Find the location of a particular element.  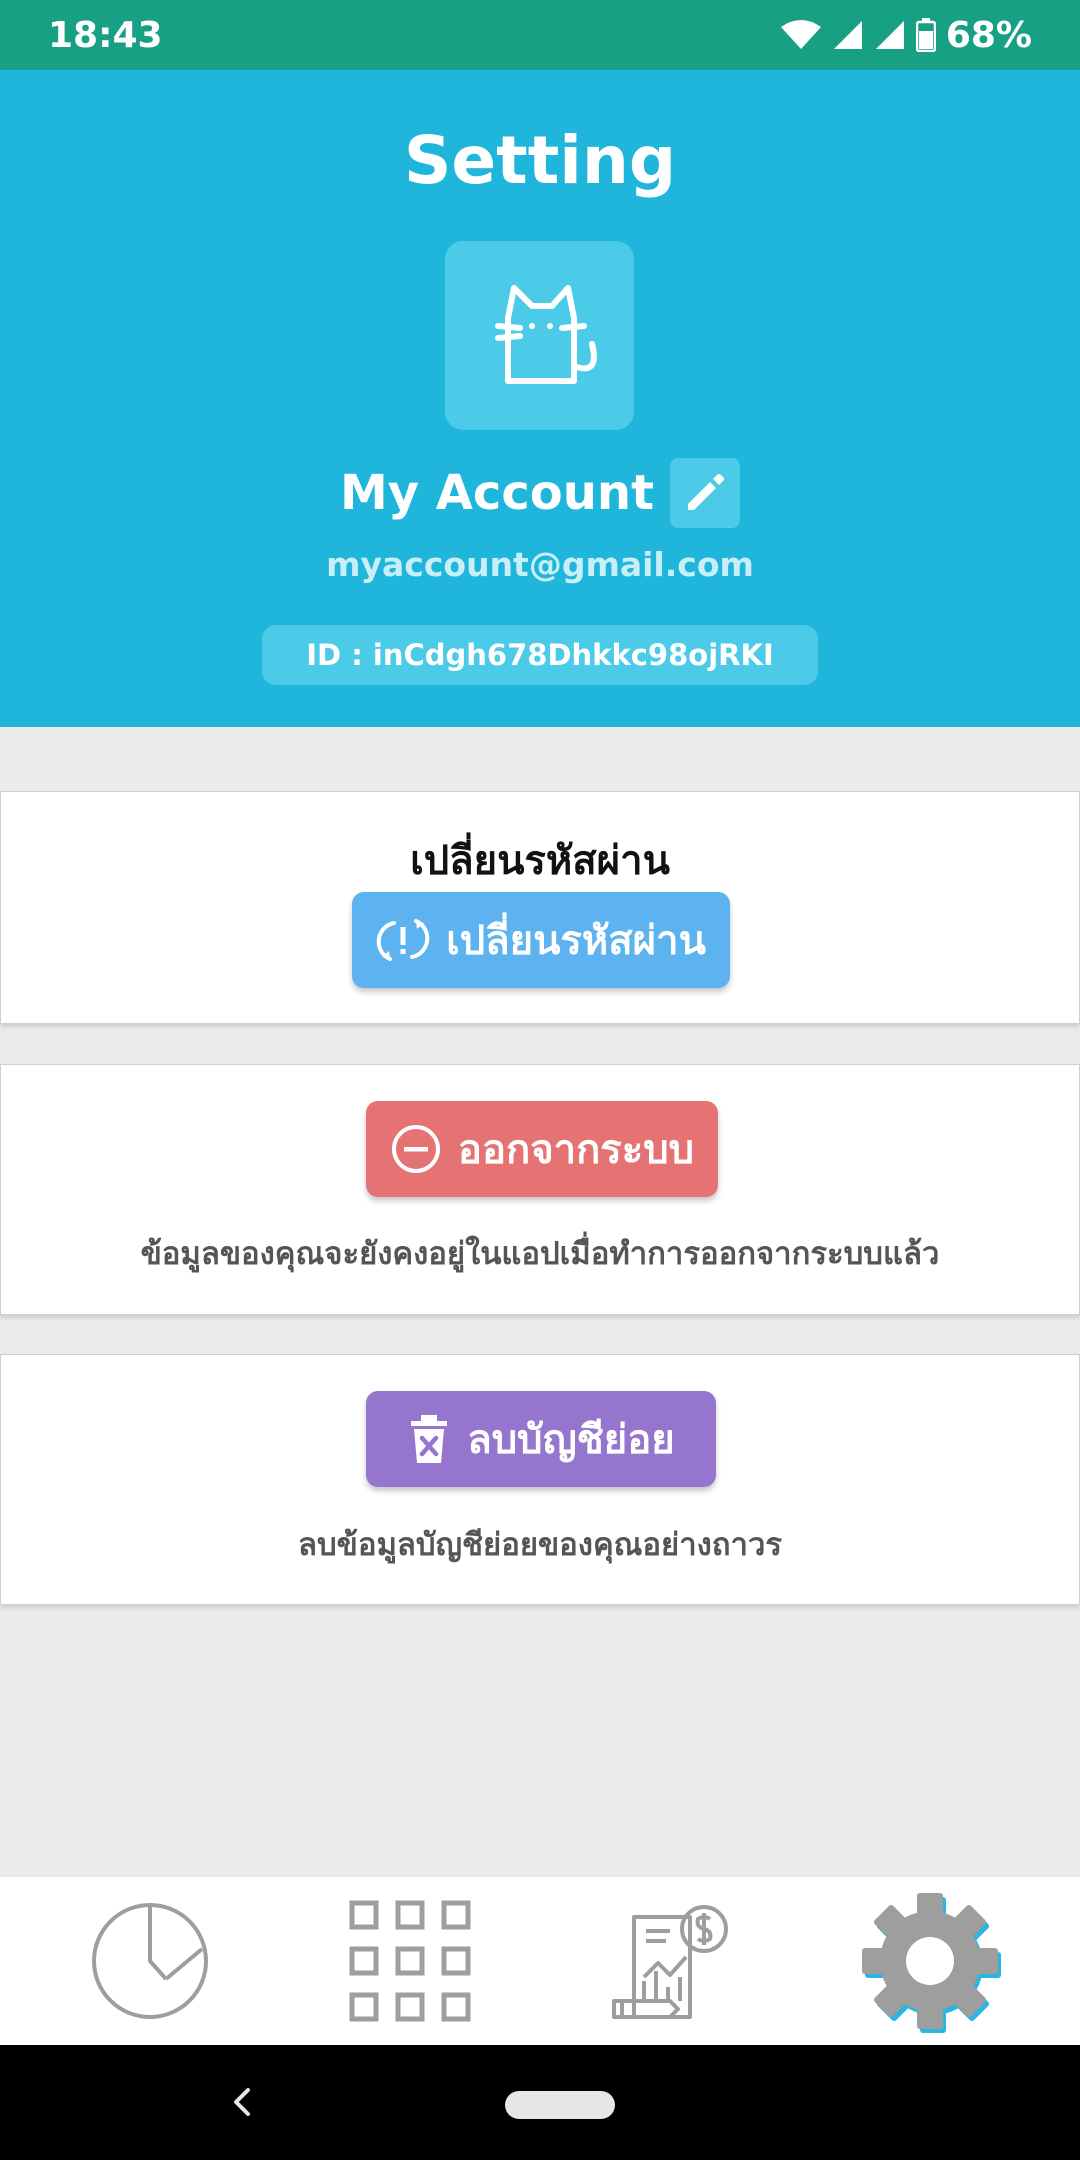

nav-item-settings is located at coordinates (930, 1961).